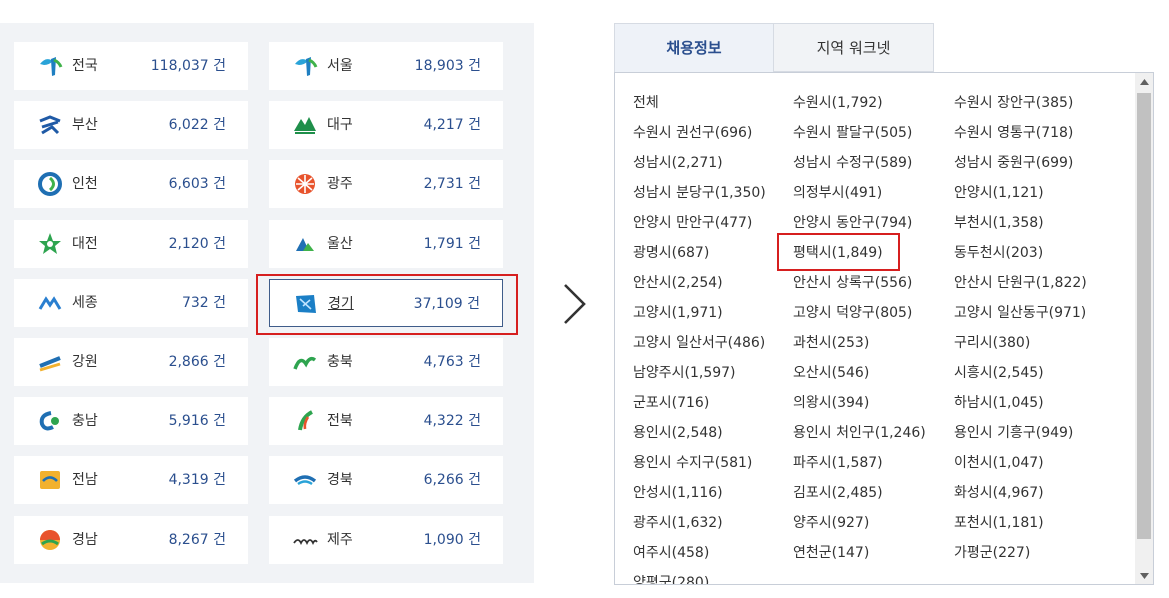 This screenshot has height=598, width=1169. Describe the element at coordinates (831, 553) in the screenshot. I see `city-link: 연천군(147)` at that location.